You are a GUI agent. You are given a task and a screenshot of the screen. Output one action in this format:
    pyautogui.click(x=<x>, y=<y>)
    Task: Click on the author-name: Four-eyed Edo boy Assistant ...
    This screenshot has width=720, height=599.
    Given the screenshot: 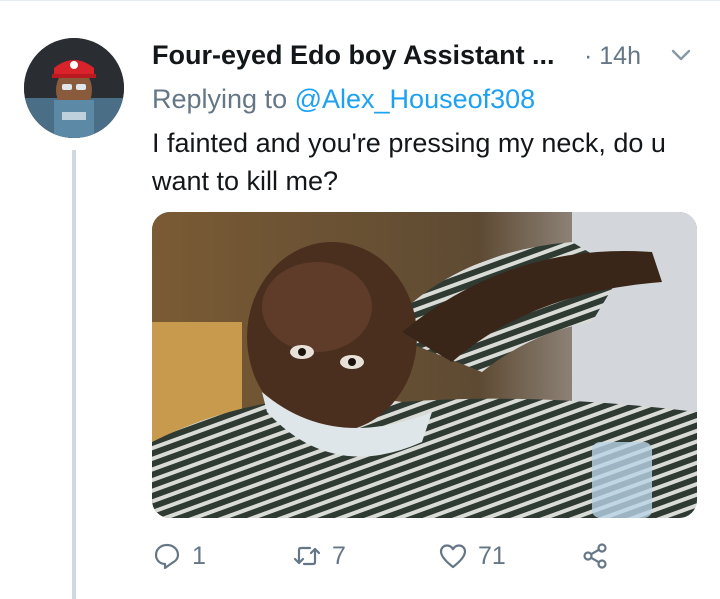 What is the action you would take?
    pyautogui.click(x=353, y=55)
    